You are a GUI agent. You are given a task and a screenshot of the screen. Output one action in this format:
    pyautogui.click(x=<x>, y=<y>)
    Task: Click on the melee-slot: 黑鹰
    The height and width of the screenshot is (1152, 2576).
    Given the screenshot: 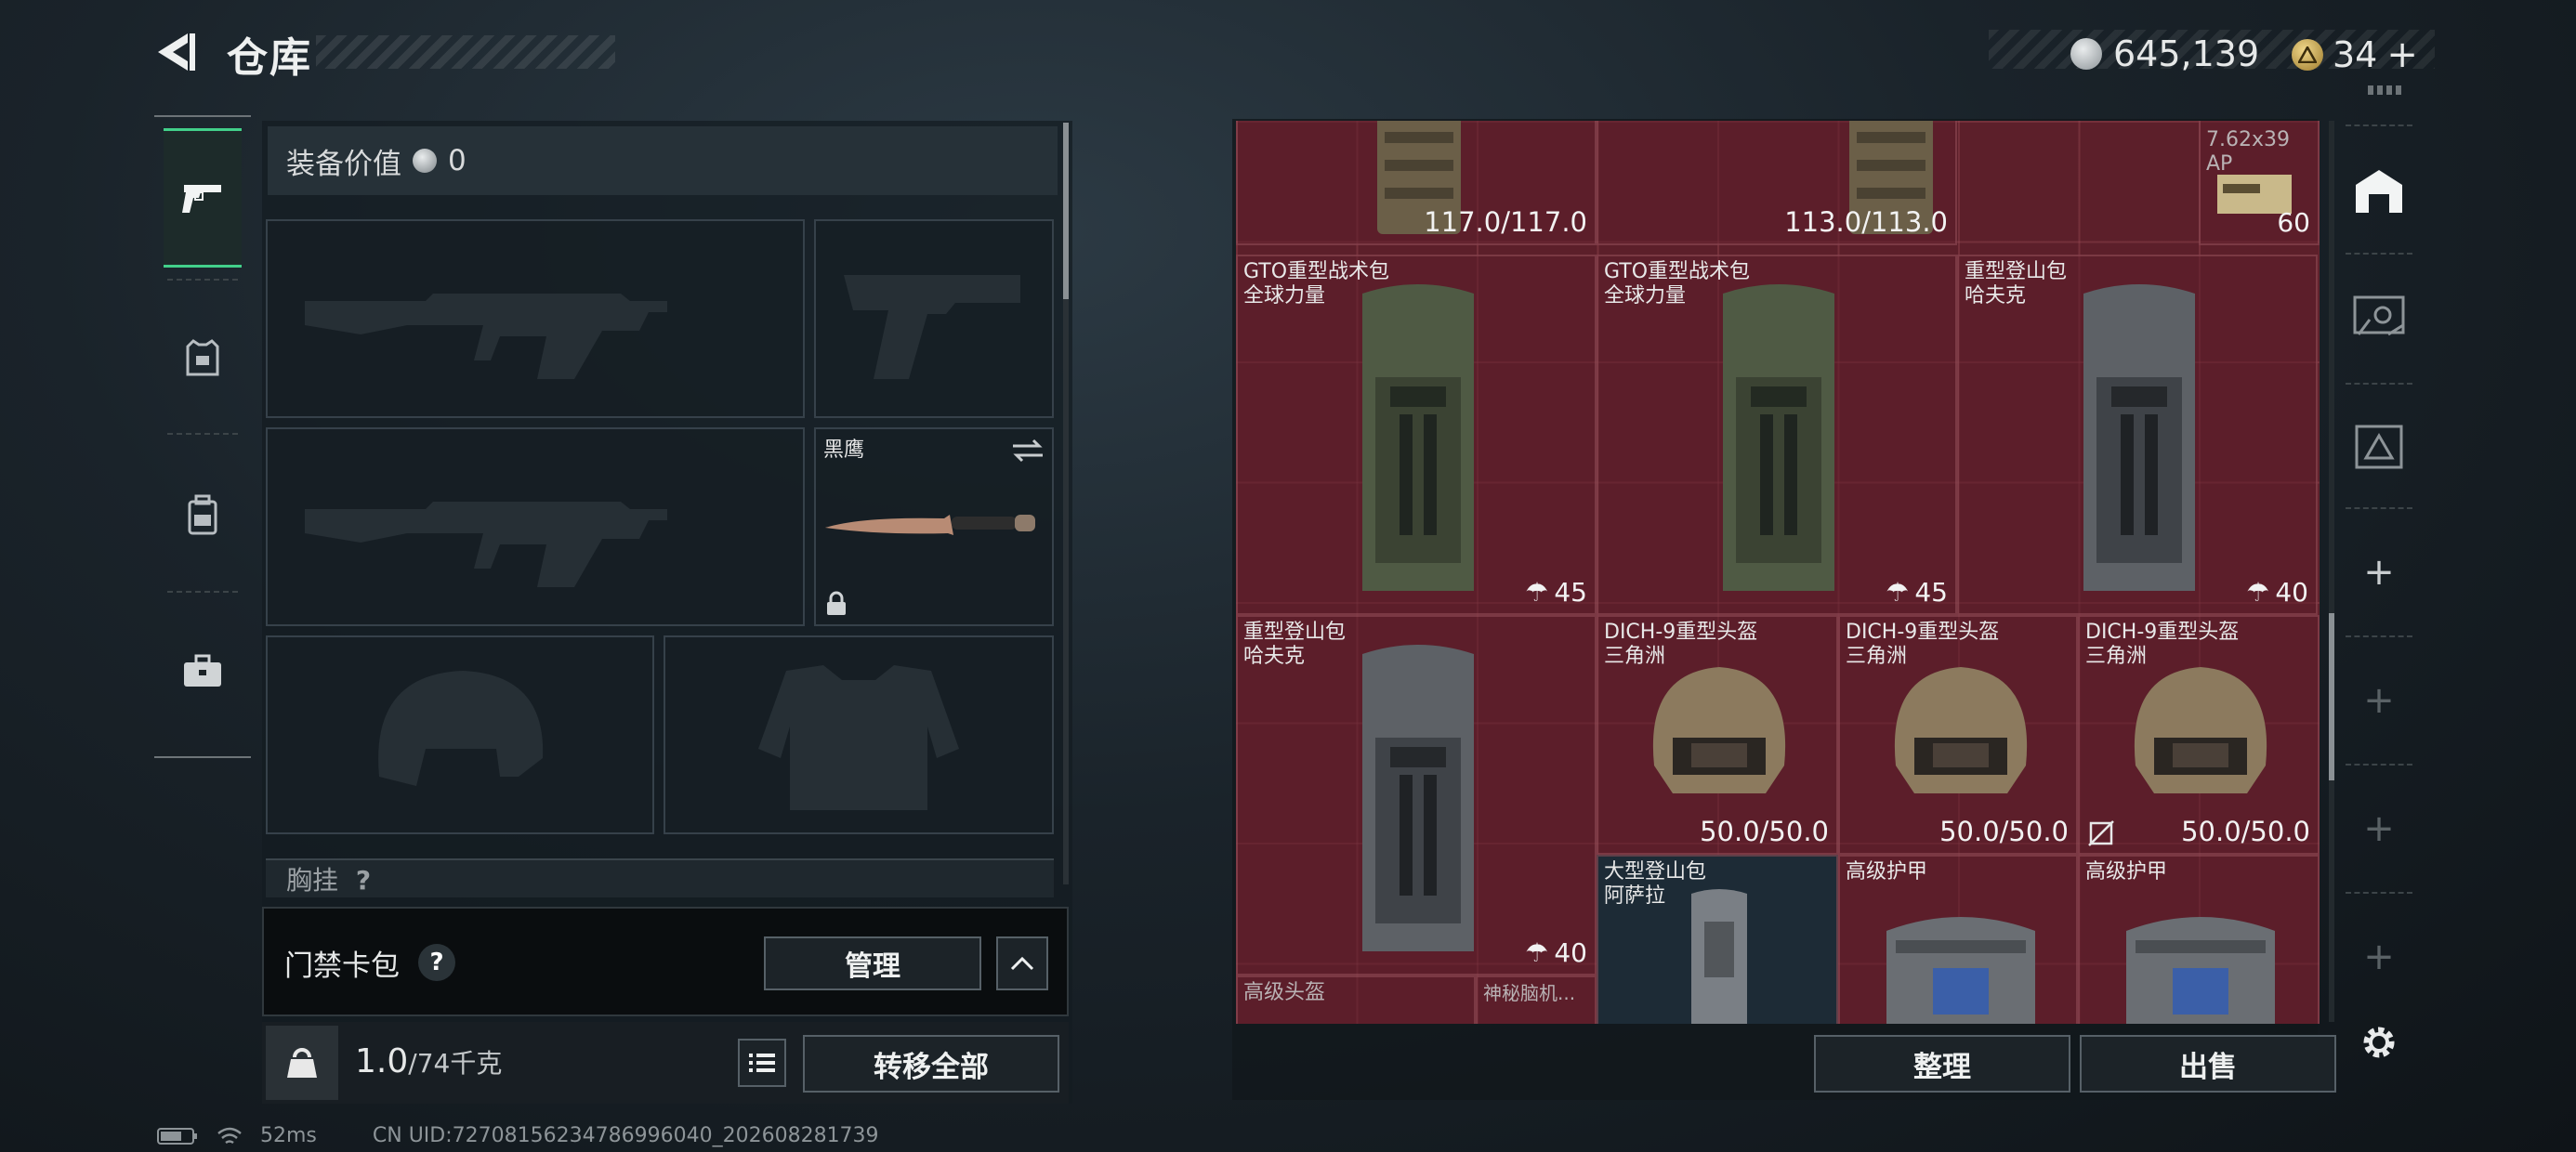 What is the action you would take?
    pyautogui.click(x=934, y=526)
    